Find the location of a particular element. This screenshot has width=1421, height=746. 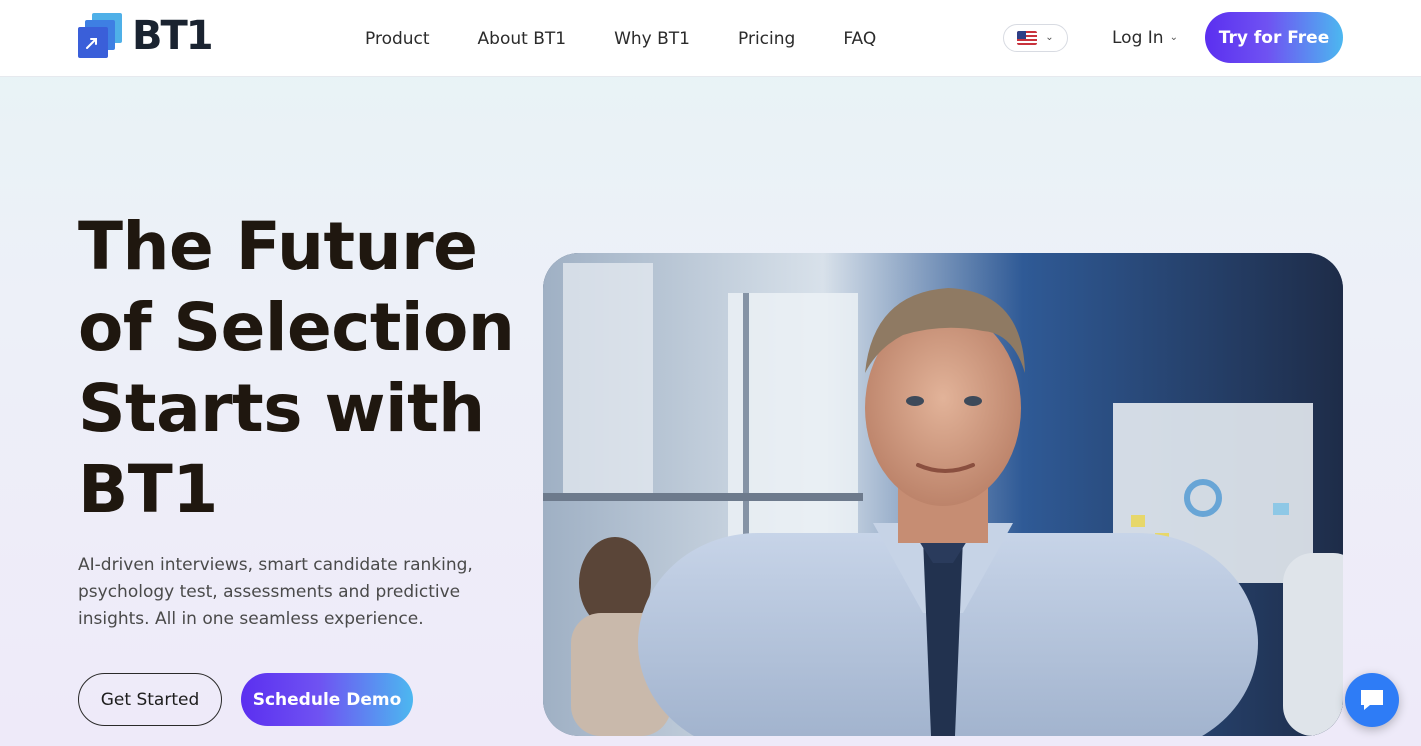

nav-item-about: About BT1 is located at coordinates (522, 39).